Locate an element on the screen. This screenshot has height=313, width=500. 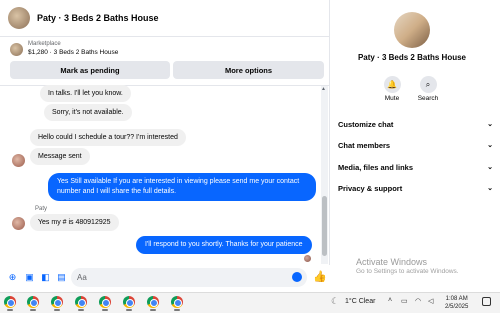
mark-as-pending-button: Mark as pending is located at coordinates (90, 70).